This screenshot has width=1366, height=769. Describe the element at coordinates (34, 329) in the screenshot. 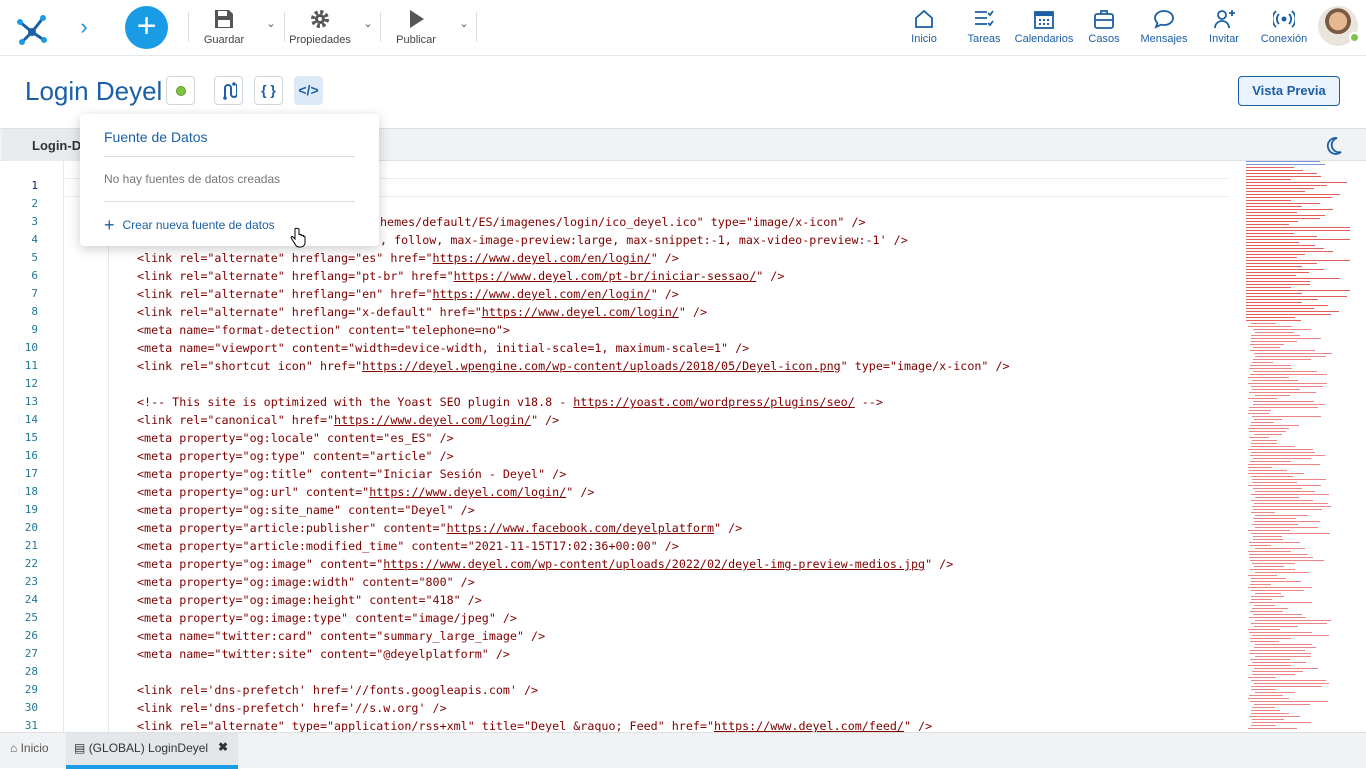

I see `line-number: 9` at that location.